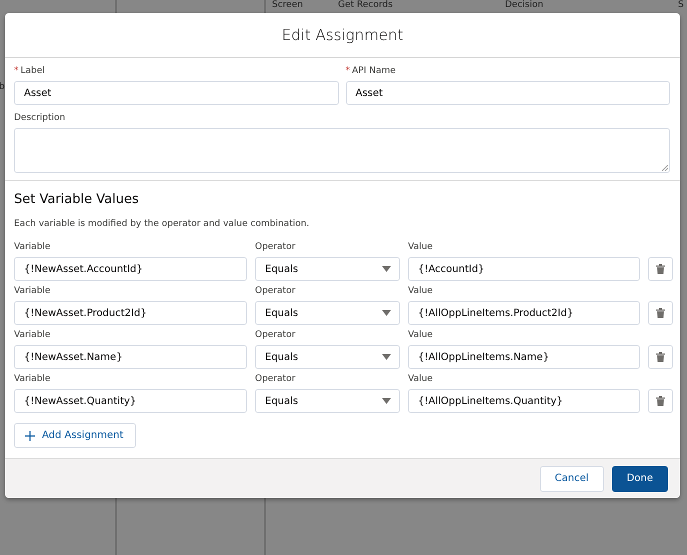 The height and width of the screenshot is (555, 687). What do you see at coordinates (524, 5) in the screenshot?
I see `canvas-node-label: Decision` at bounding box center [524, 5].